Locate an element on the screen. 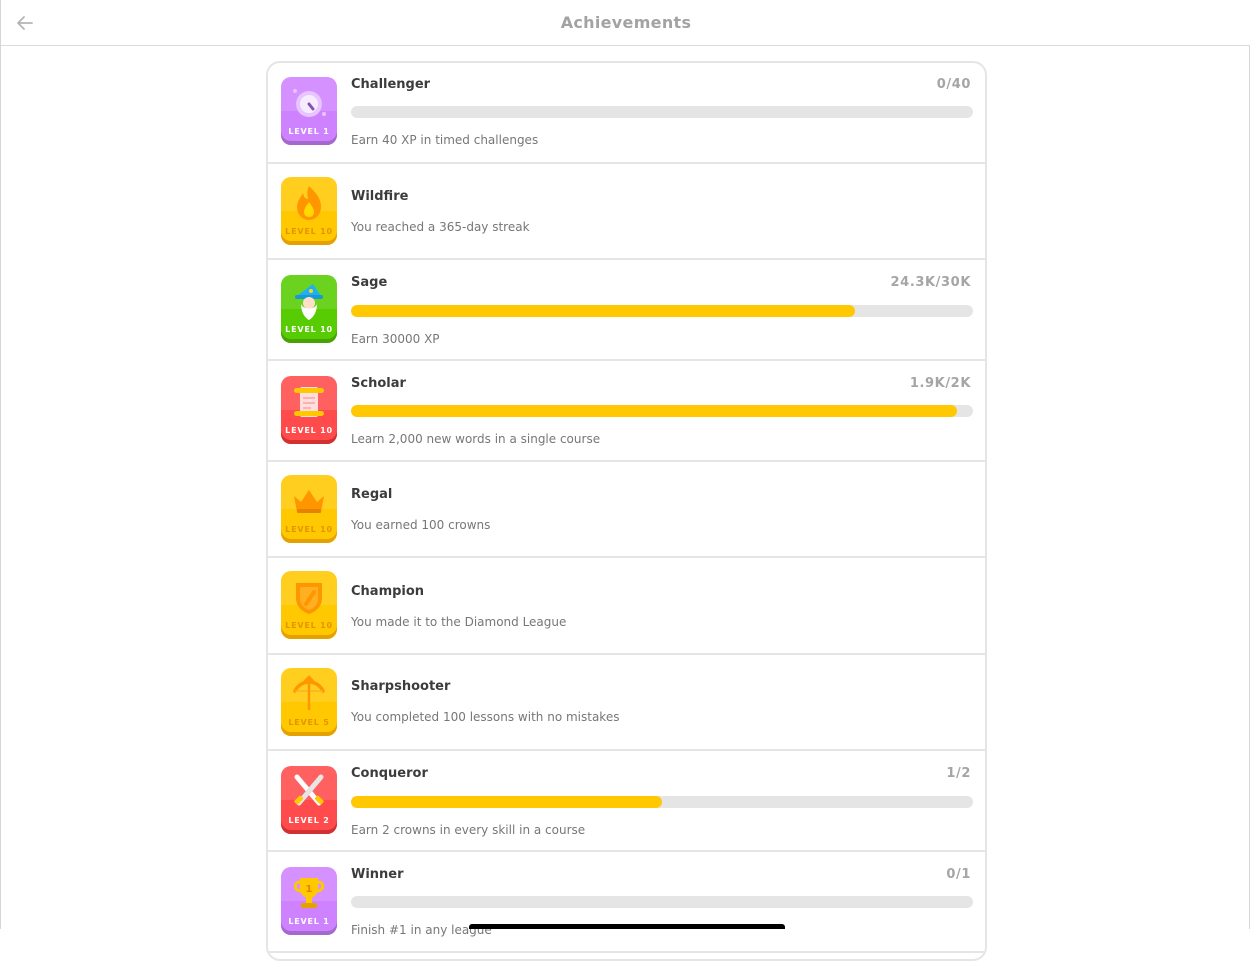 This screenshot has width=1250, height=961. achievement-description: You made it to the Diamond League is located at coordinates (459, 622).